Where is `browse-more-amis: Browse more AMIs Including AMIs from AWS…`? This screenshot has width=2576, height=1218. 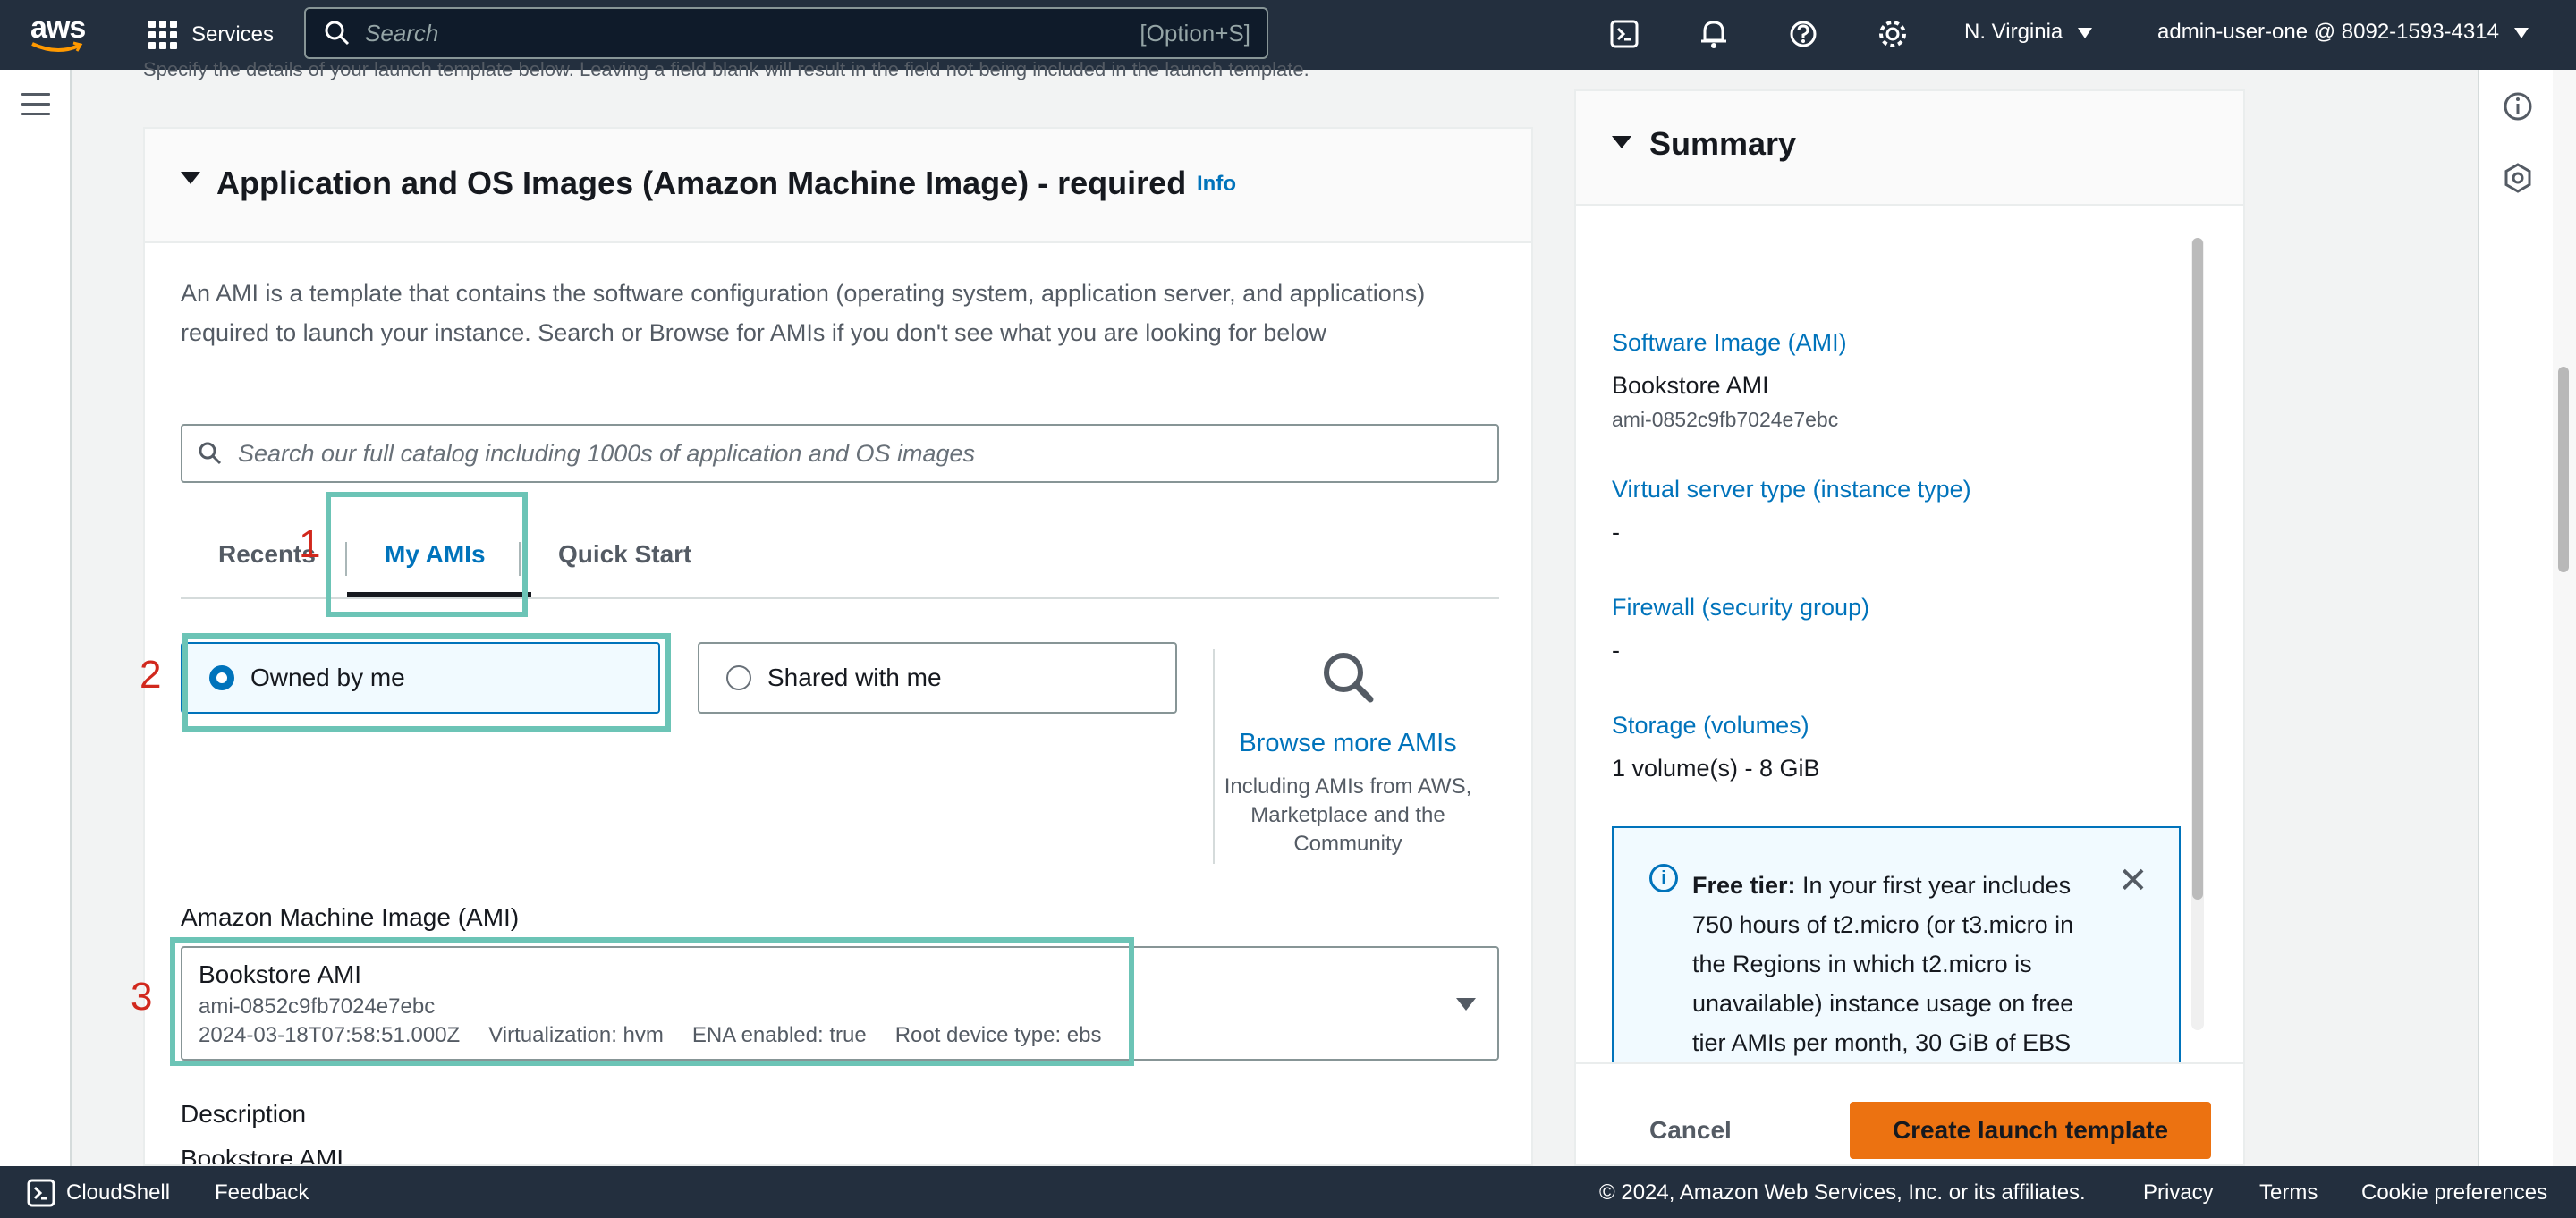 browse-more-amis: Browse more AMIs Including AMIs from AWS… is located at coordinates (1348, 754).